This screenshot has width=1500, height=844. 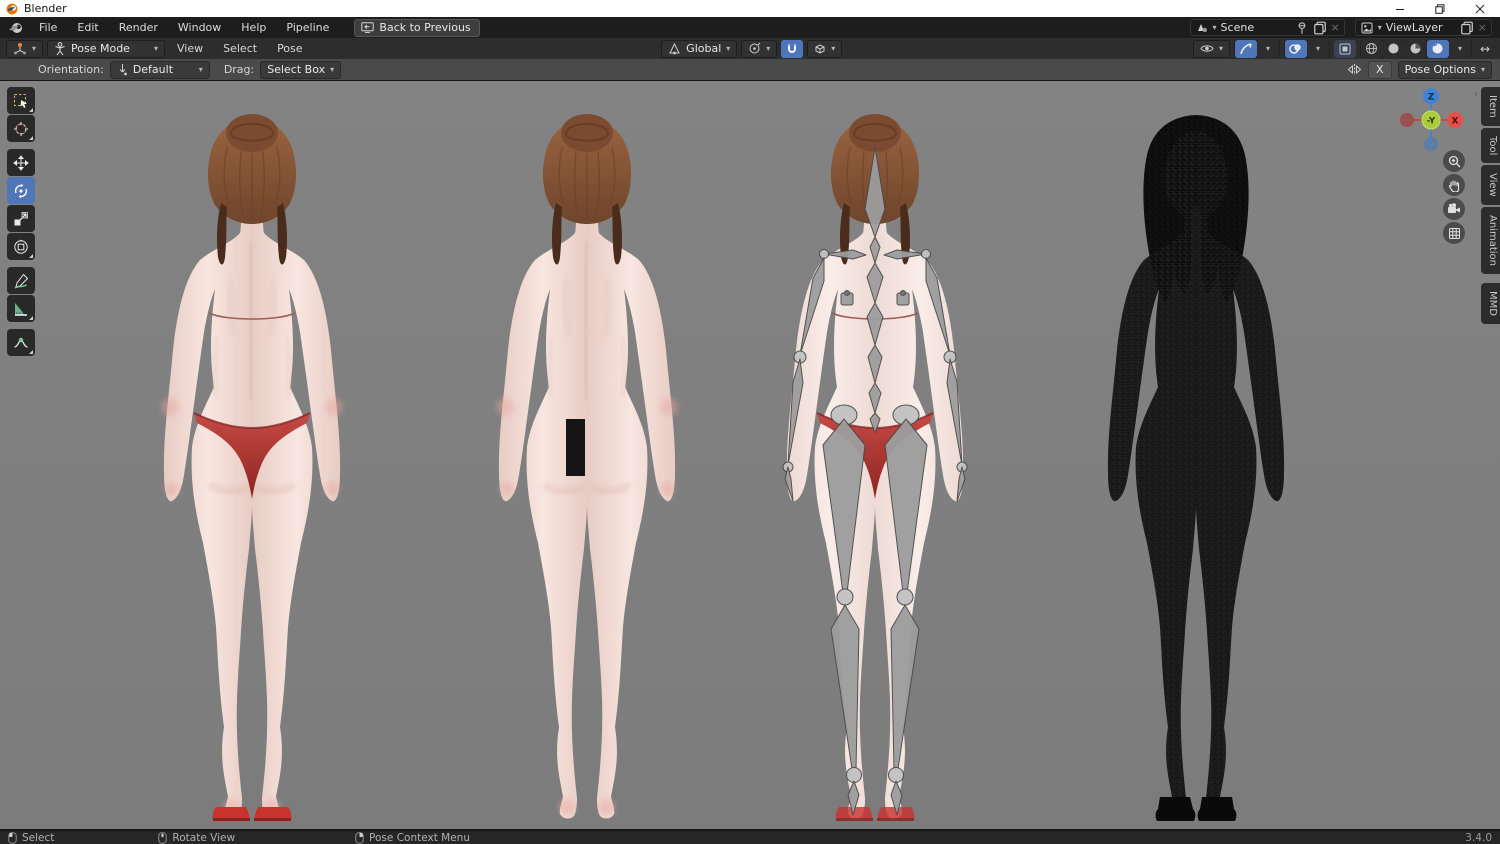 What do you see at coordinates (190, 48) in the screenshot?
I see `menu-view: View` at bounding box center [190, 48].